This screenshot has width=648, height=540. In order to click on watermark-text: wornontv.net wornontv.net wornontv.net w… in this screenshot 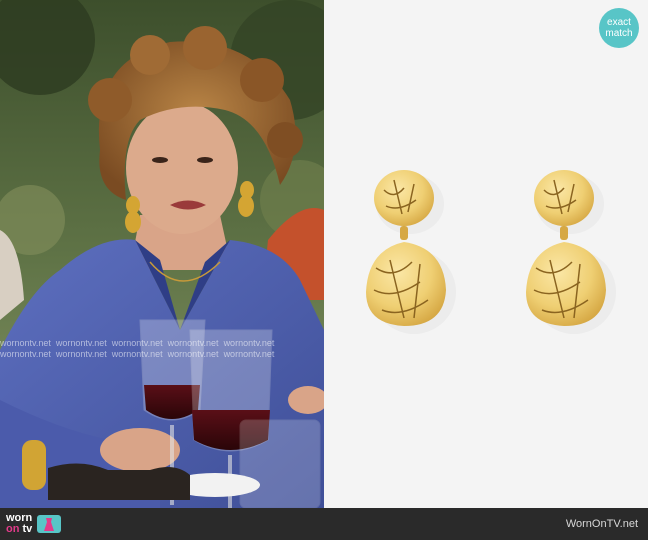, I will do `click(137, 348)`.